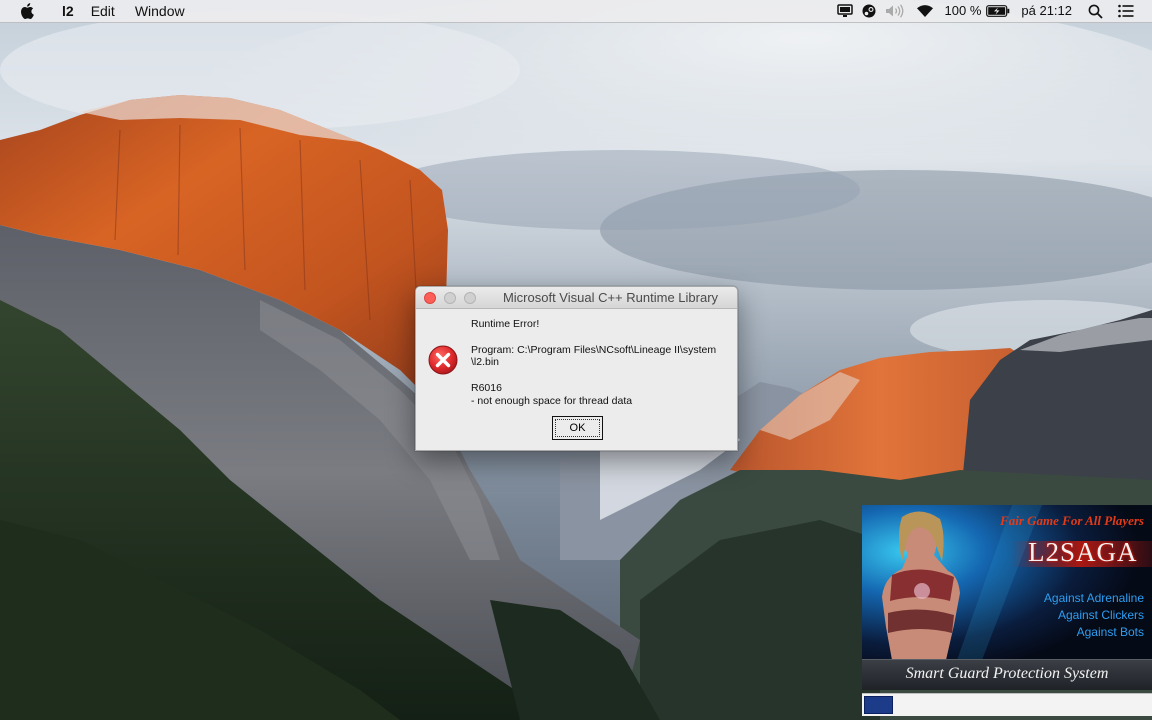  What do you see at coordinates (1126, 11) in the screenshot?
I see `notification-center-icon` at bounding box center [1126, 11].